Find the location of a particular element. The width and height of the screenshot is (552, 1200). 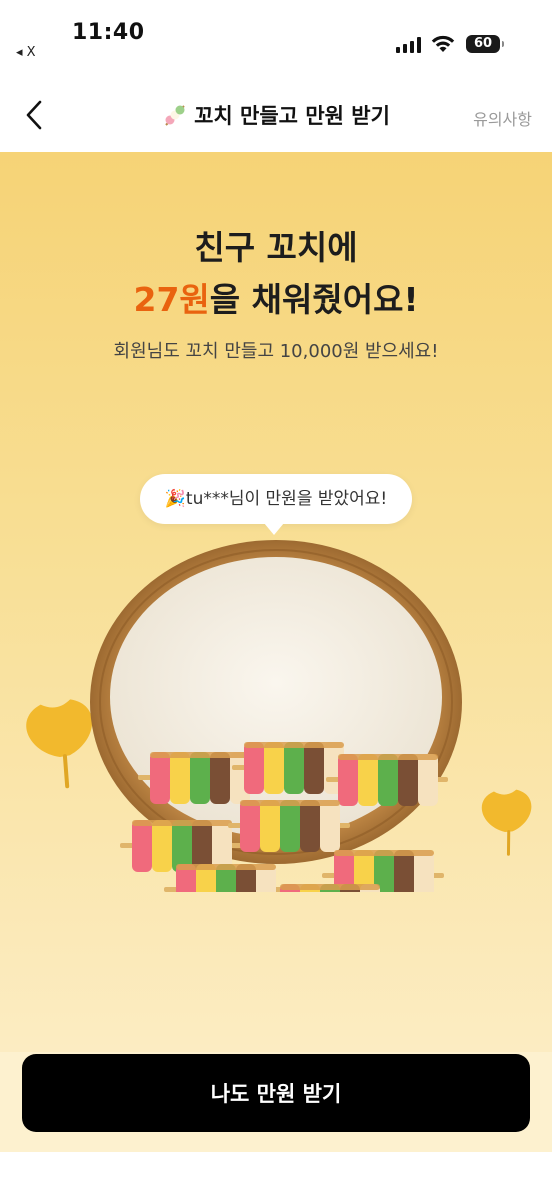

bottom-safe-area is located at coordinates (276, 1176).